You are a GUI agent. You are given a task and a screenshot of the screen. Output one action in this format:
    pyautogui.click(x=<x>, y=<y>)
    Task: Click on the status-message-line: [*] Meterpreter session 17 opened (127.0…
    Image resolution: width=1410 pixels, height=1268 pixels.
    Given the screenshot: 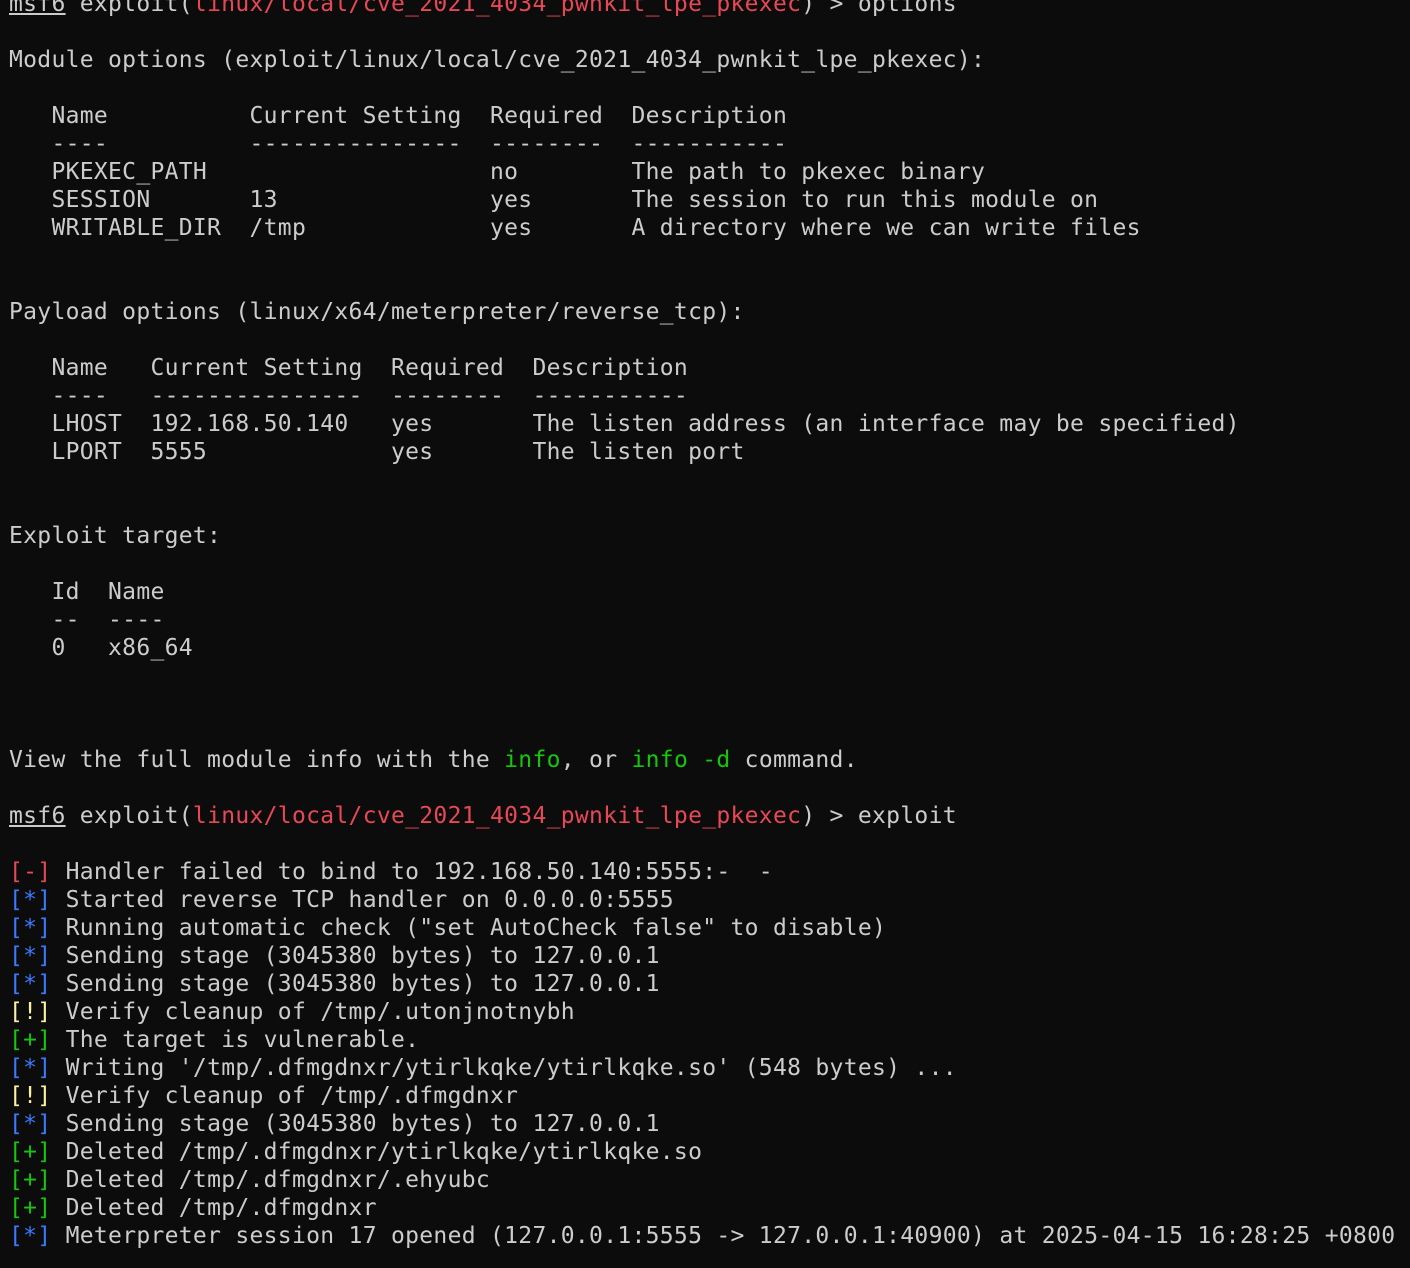 What is the action you would take?
    pyautogui.click(x=702, y=1236)
    